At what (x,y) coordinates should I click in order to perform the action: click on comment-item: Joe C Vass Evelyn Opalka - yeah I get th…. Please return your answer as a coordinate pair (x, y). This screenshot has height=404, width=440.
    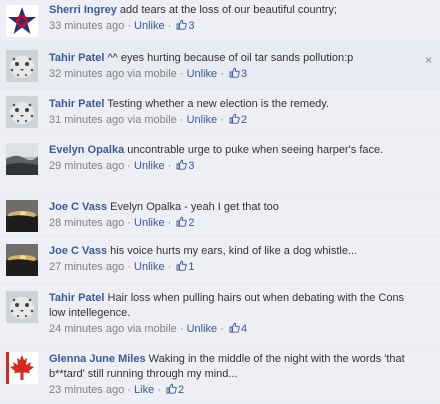
    Looking at the image, I should click on (220, 215).